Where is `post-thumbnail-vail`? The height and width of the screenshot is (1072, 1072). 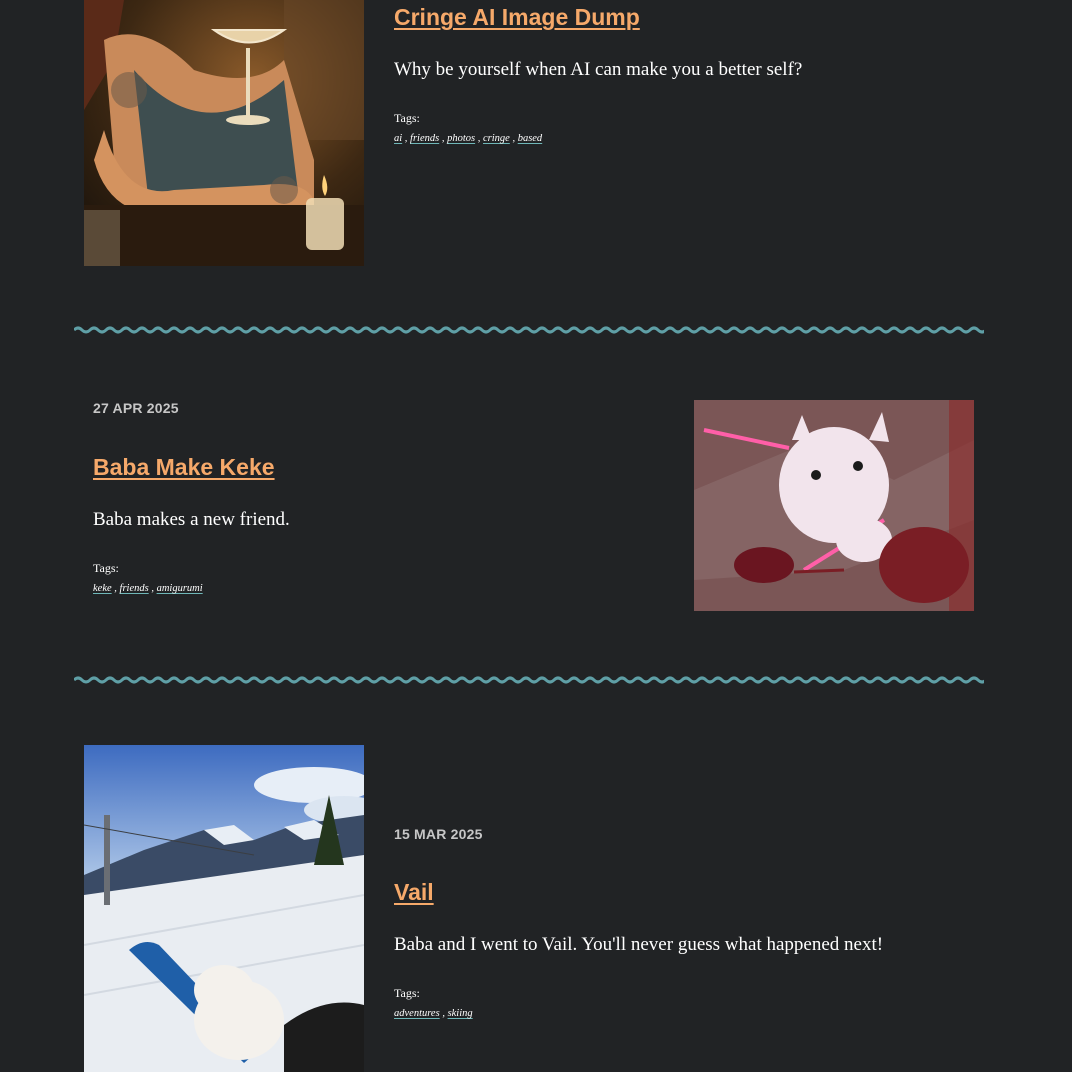
post-thumbnail-vail is located at coordinates (224, 908).